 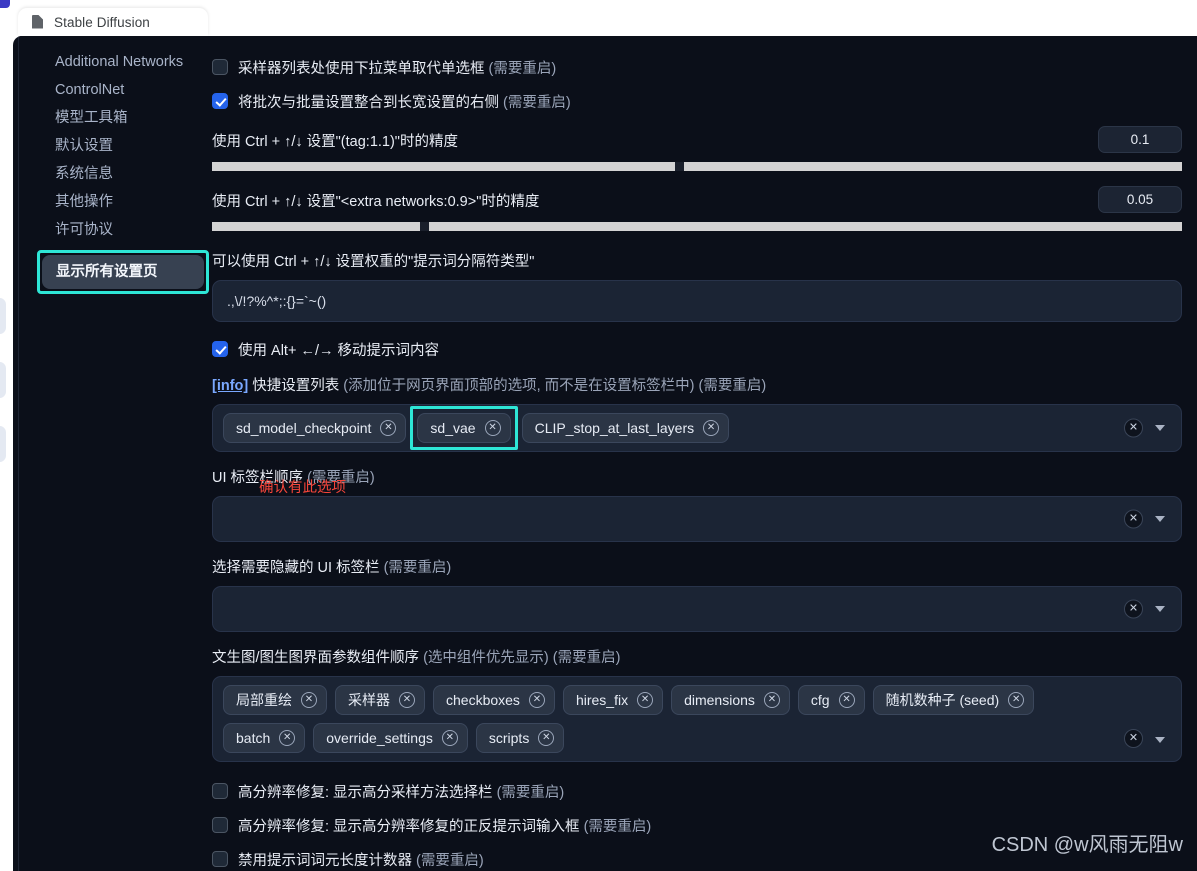 I want to click on sidebar-item-other-actions: 其他操作, so click(x=127, y=202).